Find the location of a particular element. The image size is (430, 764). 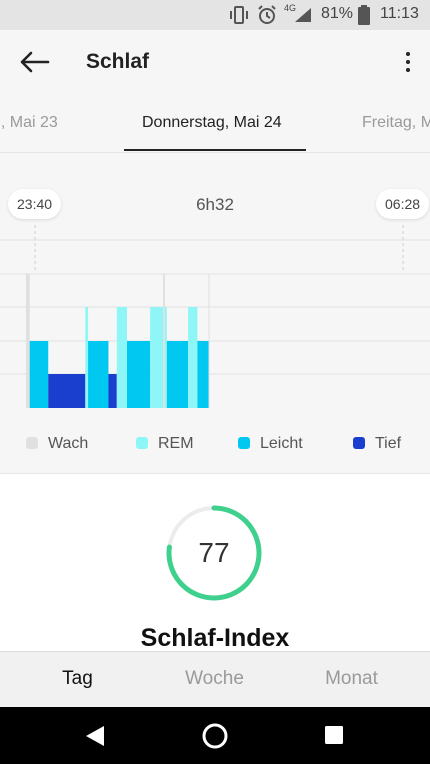

status-bar: 4G 81% 11:13 is located at coordinates (215, 15).